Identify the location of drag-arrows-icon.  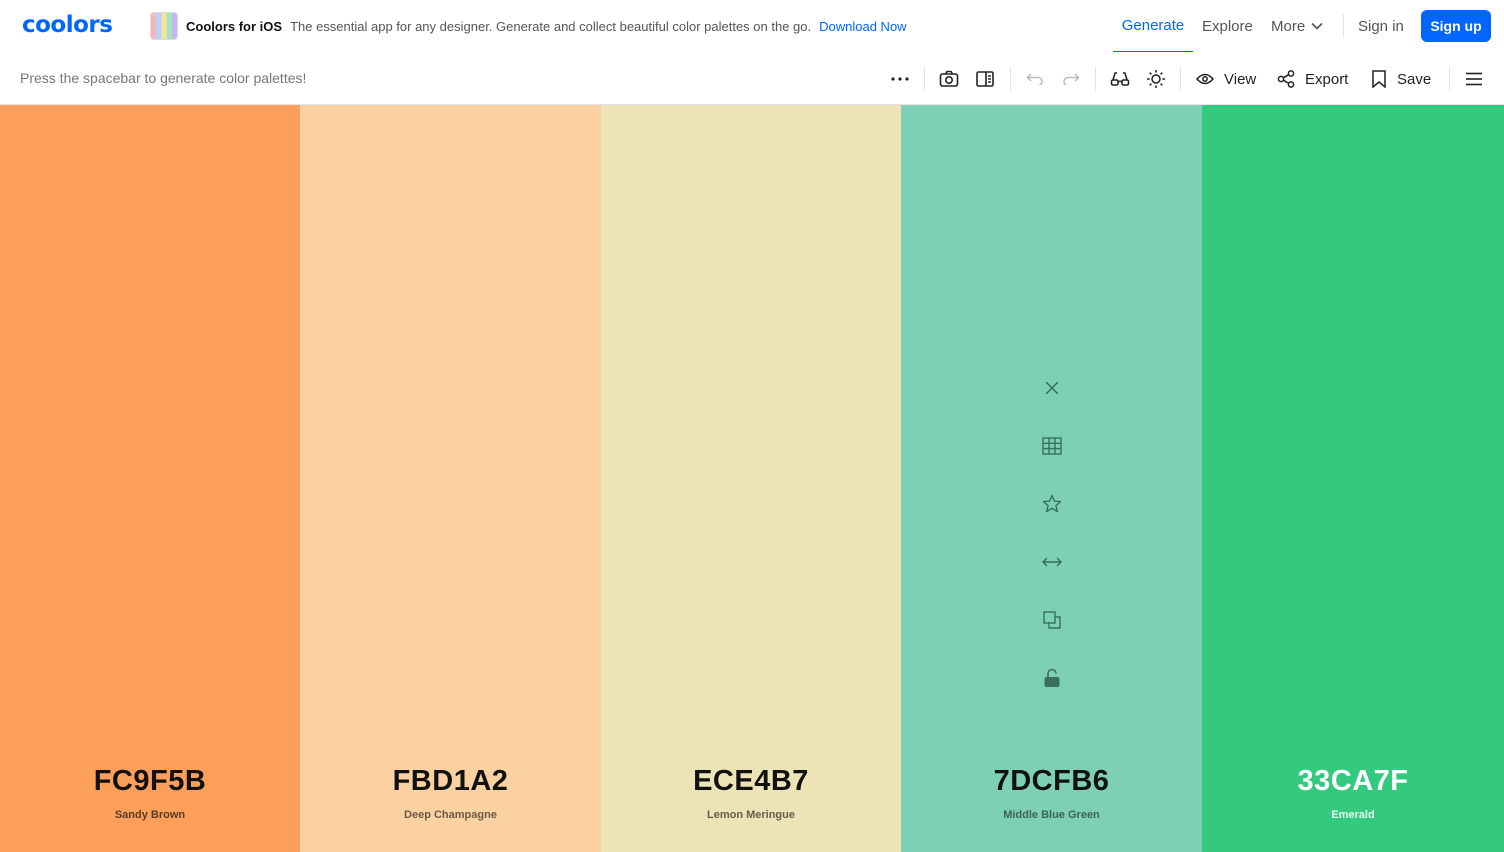
(1052, 562).